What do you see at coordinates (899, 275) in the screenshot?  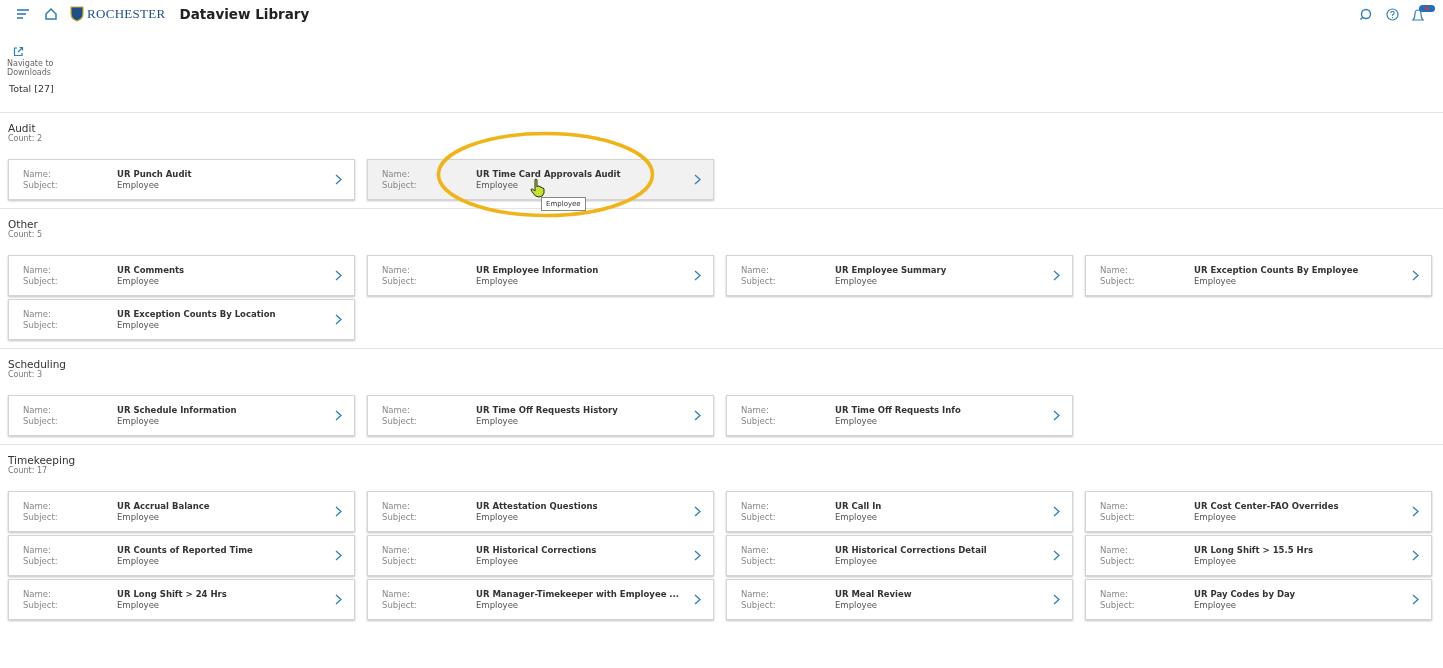 I see `dataview-card: Name: Subject: UR Employee Summary Employee` at bounding box center [899, 275].